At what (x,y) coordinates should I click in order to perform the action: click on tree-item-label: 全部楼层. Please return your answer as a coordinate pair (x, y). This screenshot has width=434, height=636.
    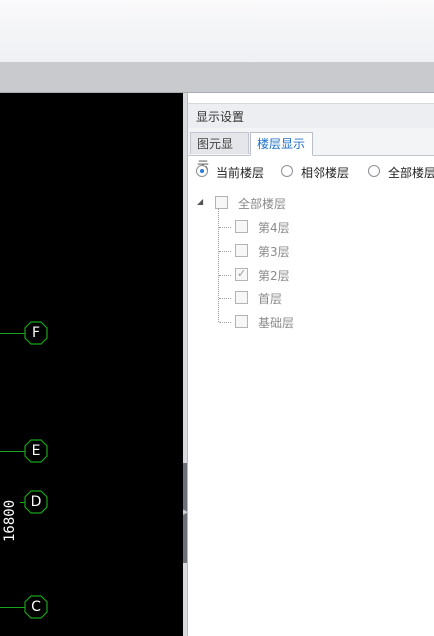
    Looking at the image, I should click on (262, 204).